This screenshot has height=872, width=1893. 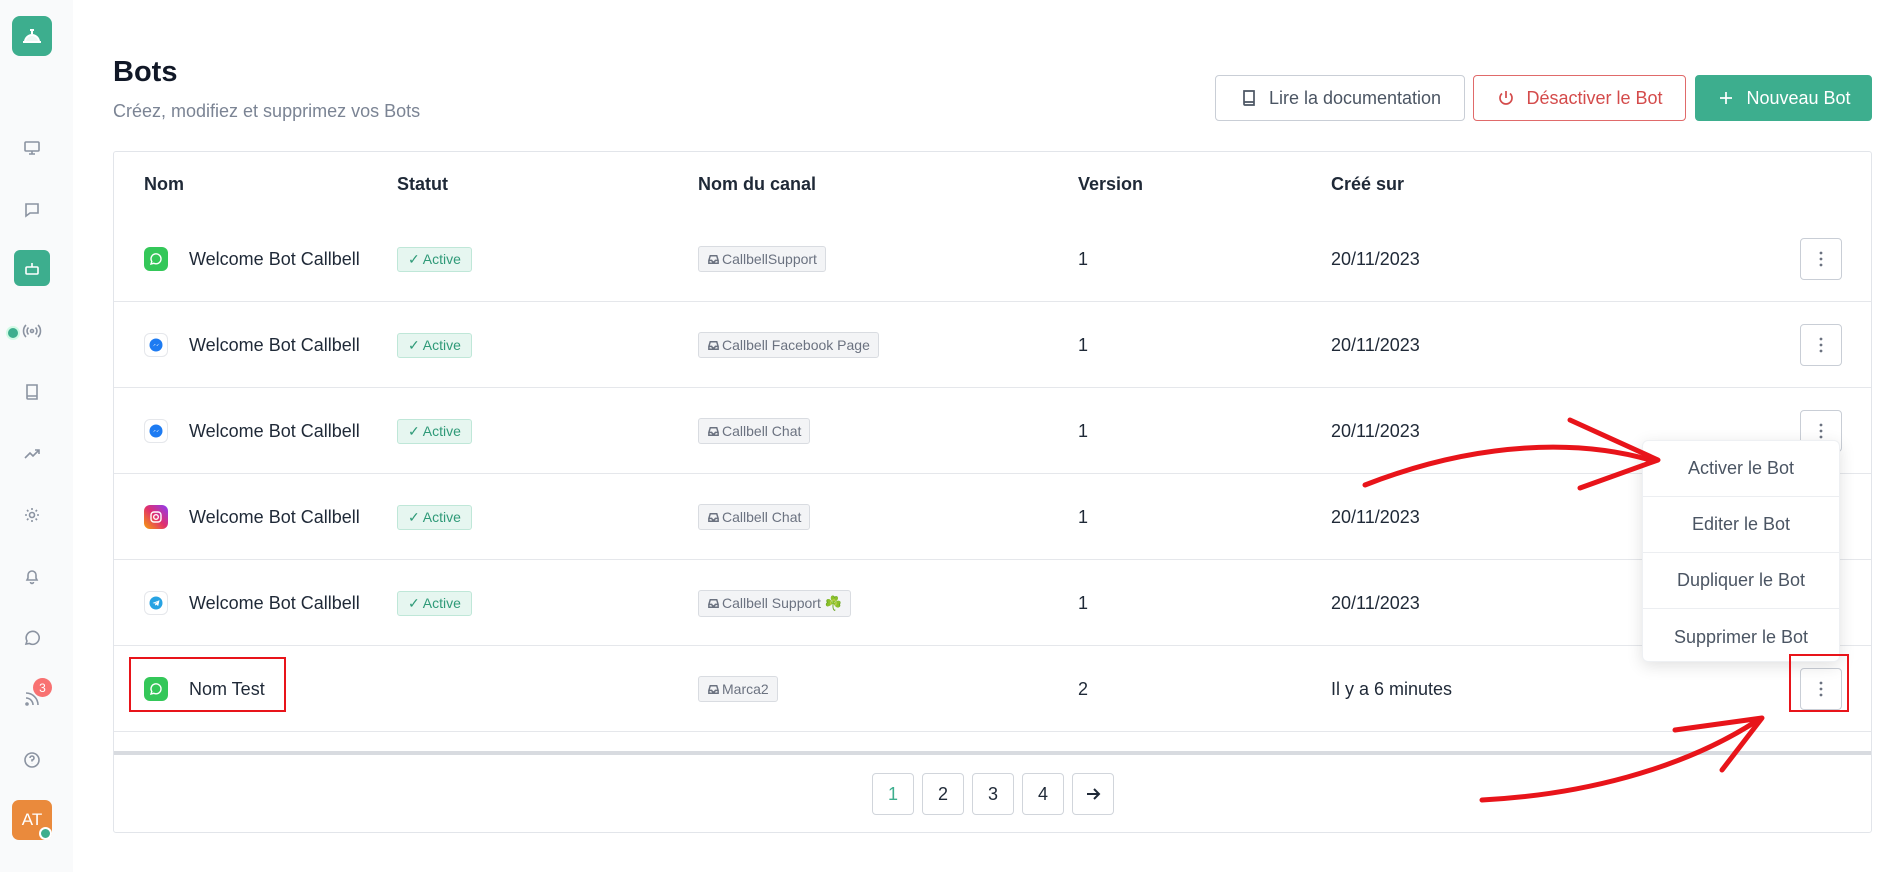 I want to click on channel-badge: CallbellSupport, so click(x=762, y=259).